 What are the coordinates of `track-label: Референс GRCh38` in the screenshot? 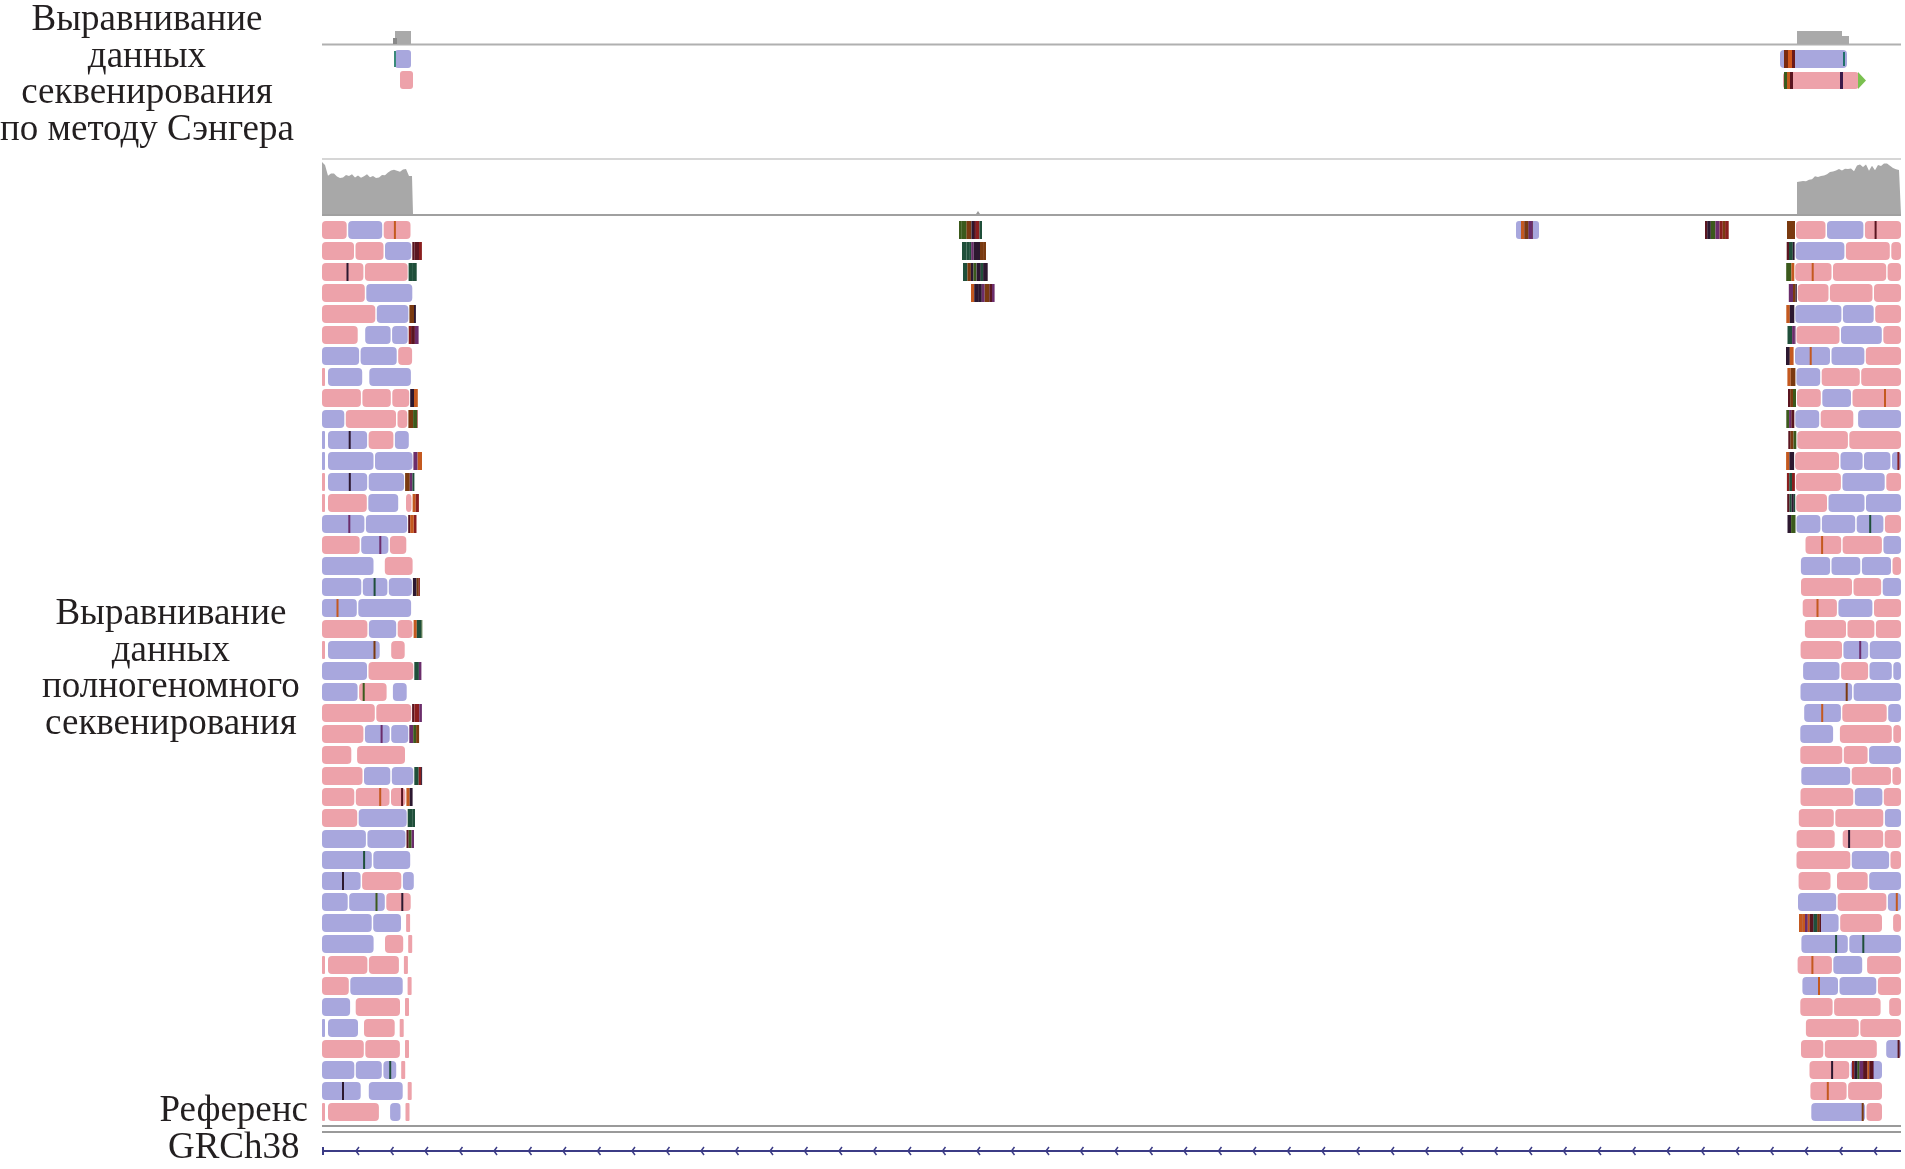 It's located at (233, 1129).